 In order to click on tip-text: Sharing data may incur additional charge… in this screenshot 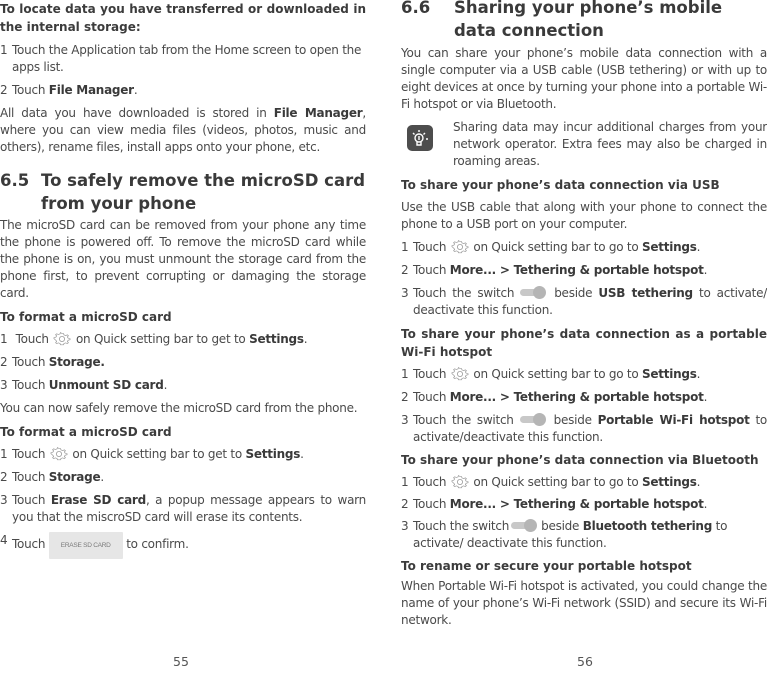, I will do `click(610, 144)`.